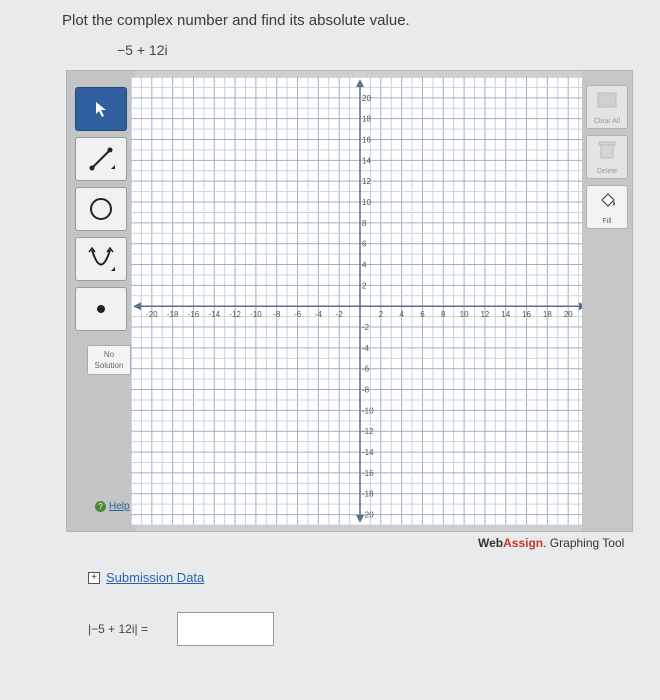  I want to click on y-tick-label: 6, so click(364, 244).